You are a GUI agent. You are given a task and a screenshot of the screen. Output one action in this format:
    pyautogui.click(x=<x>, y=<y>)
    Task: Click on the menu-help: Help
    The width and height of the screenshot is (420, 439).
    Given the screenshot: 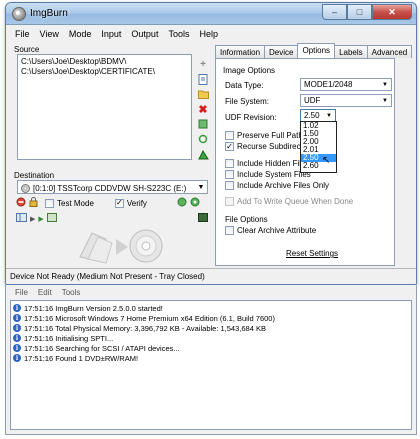 What is the action you would take?
    pyautogui.click(x=208, y=34)
    